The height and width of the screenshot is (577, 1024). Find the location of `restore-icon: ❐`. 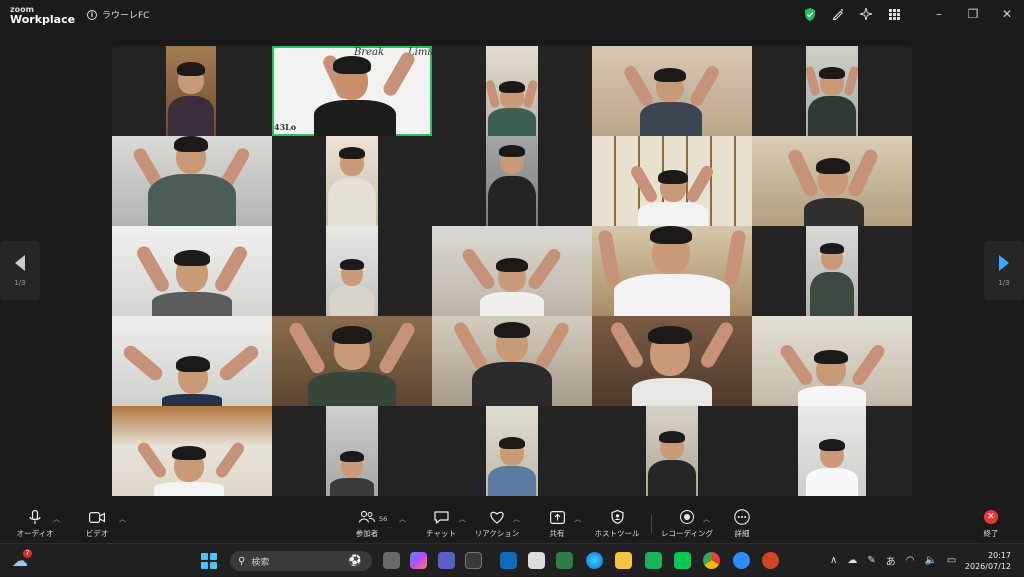

restore-icon: ❐ is located at coordinates (973, 14).